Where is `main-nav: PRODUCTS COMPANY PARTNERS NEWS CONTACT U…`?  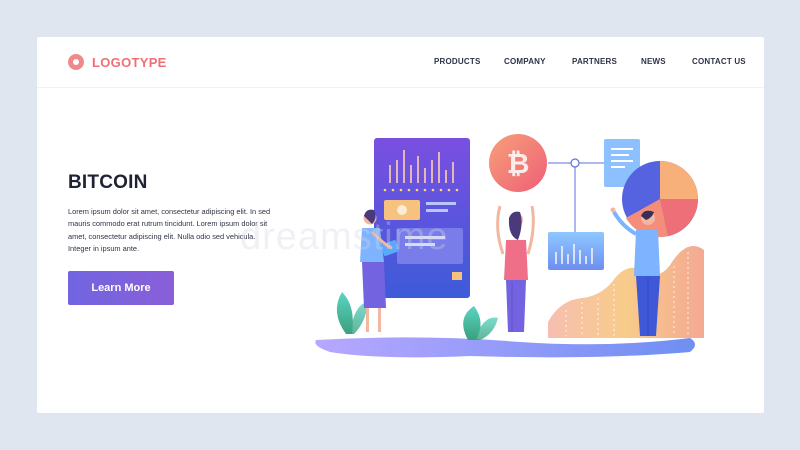
main-nav: PRODUCTS COMPANY PARTNERS NEWS CONTACT U… is located at coordinates (400, 64).